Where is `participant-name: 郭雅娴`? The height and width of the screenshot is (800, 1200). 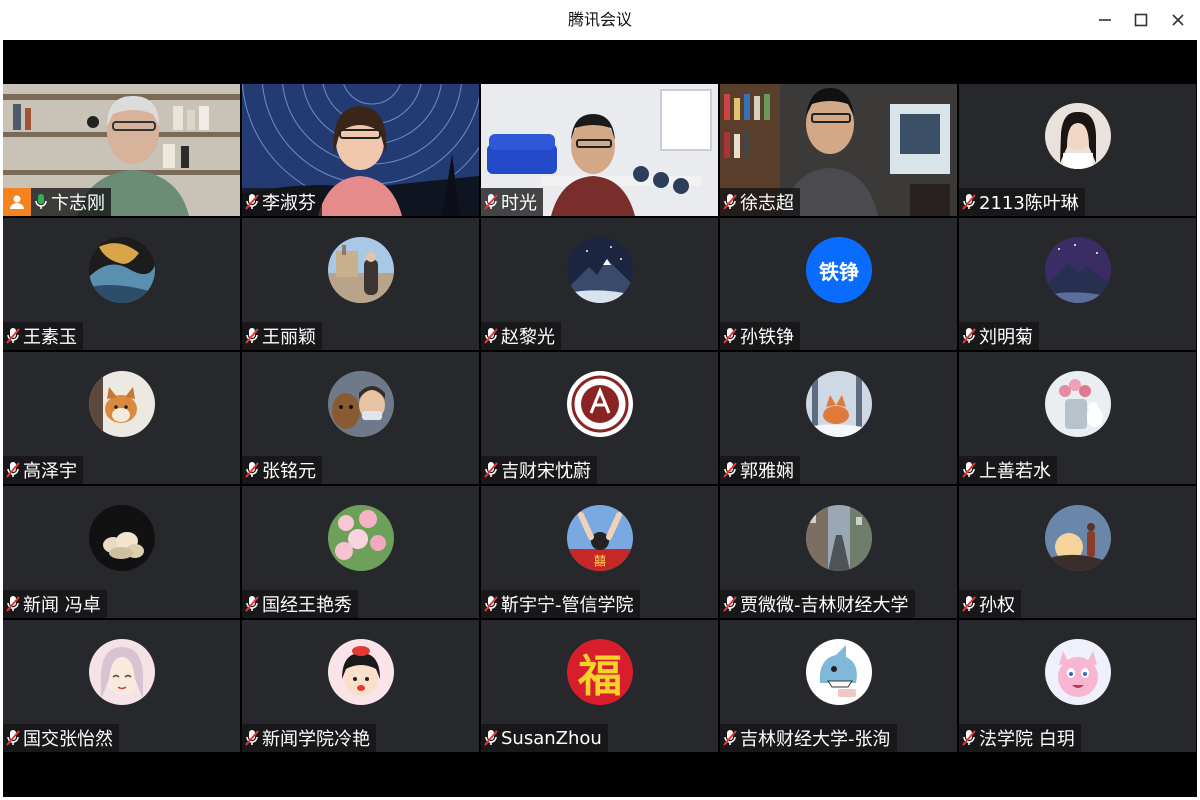 participant-name: 郭雅娴 is located at coordinates (767, 471).